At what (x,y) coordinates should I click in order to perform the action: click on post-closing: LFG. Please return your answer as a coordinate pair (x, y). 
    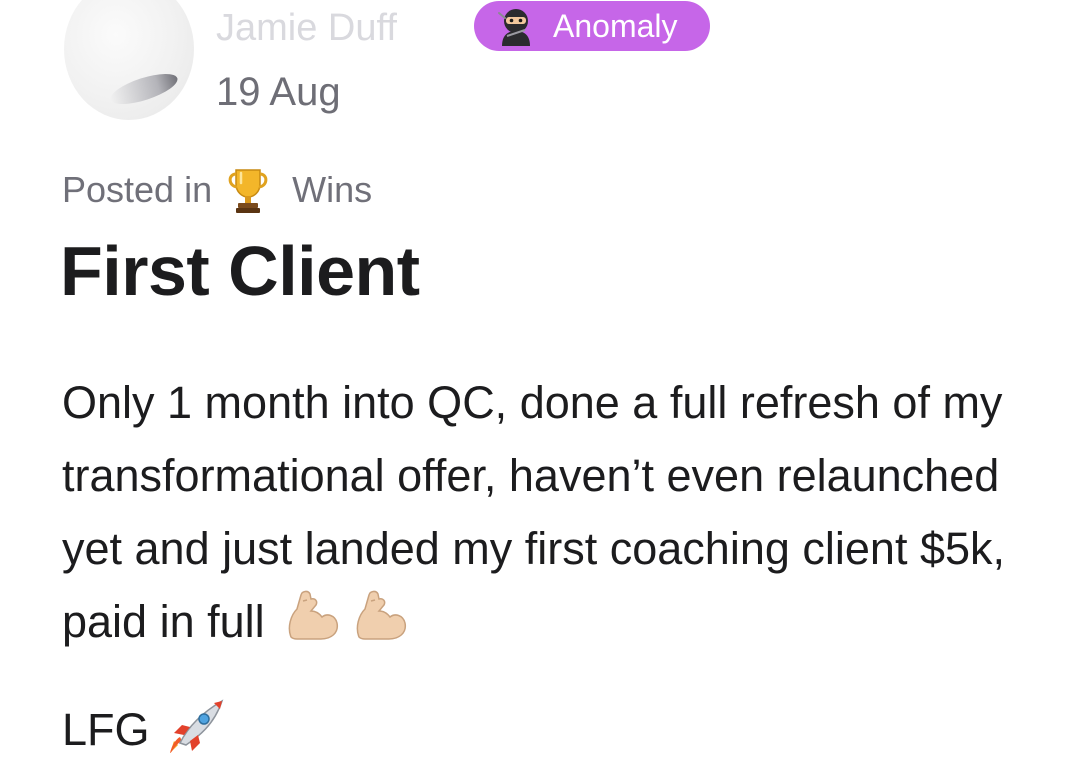
    Looking at the image, I should click on (145, 729).